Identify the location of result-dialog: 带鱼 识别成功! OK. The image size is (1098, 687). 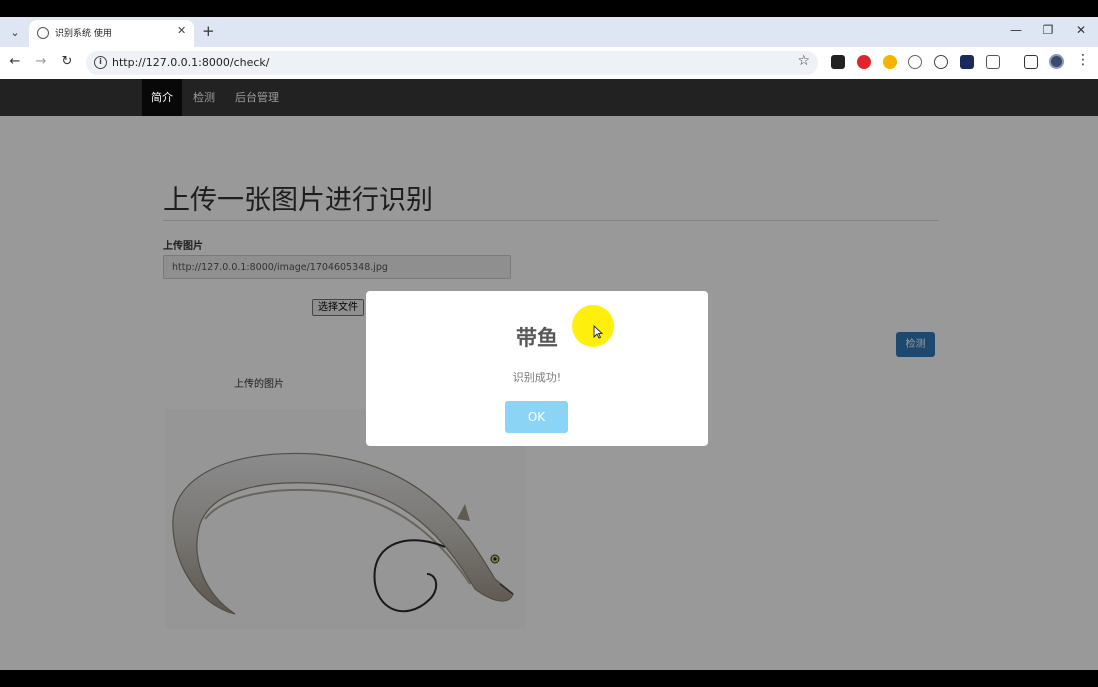
(537, 368).